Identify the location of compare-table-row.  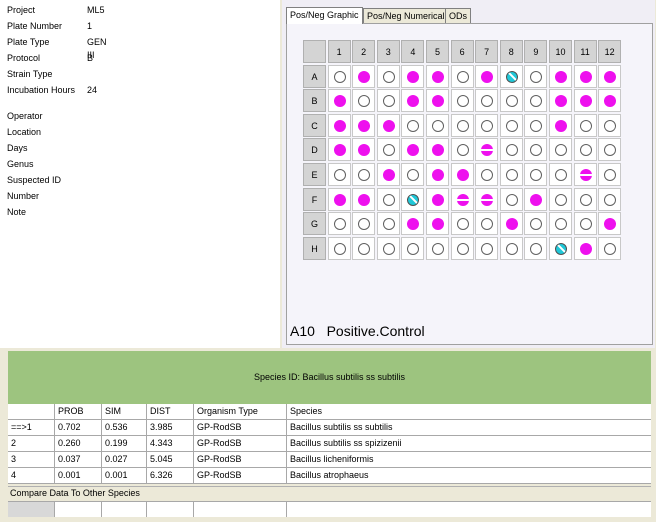
(329, 509).